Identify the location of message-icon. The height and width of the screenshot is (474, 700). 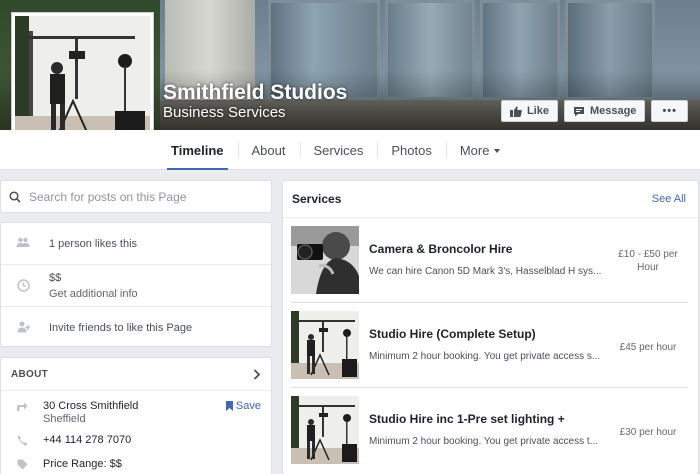
(578, 111).